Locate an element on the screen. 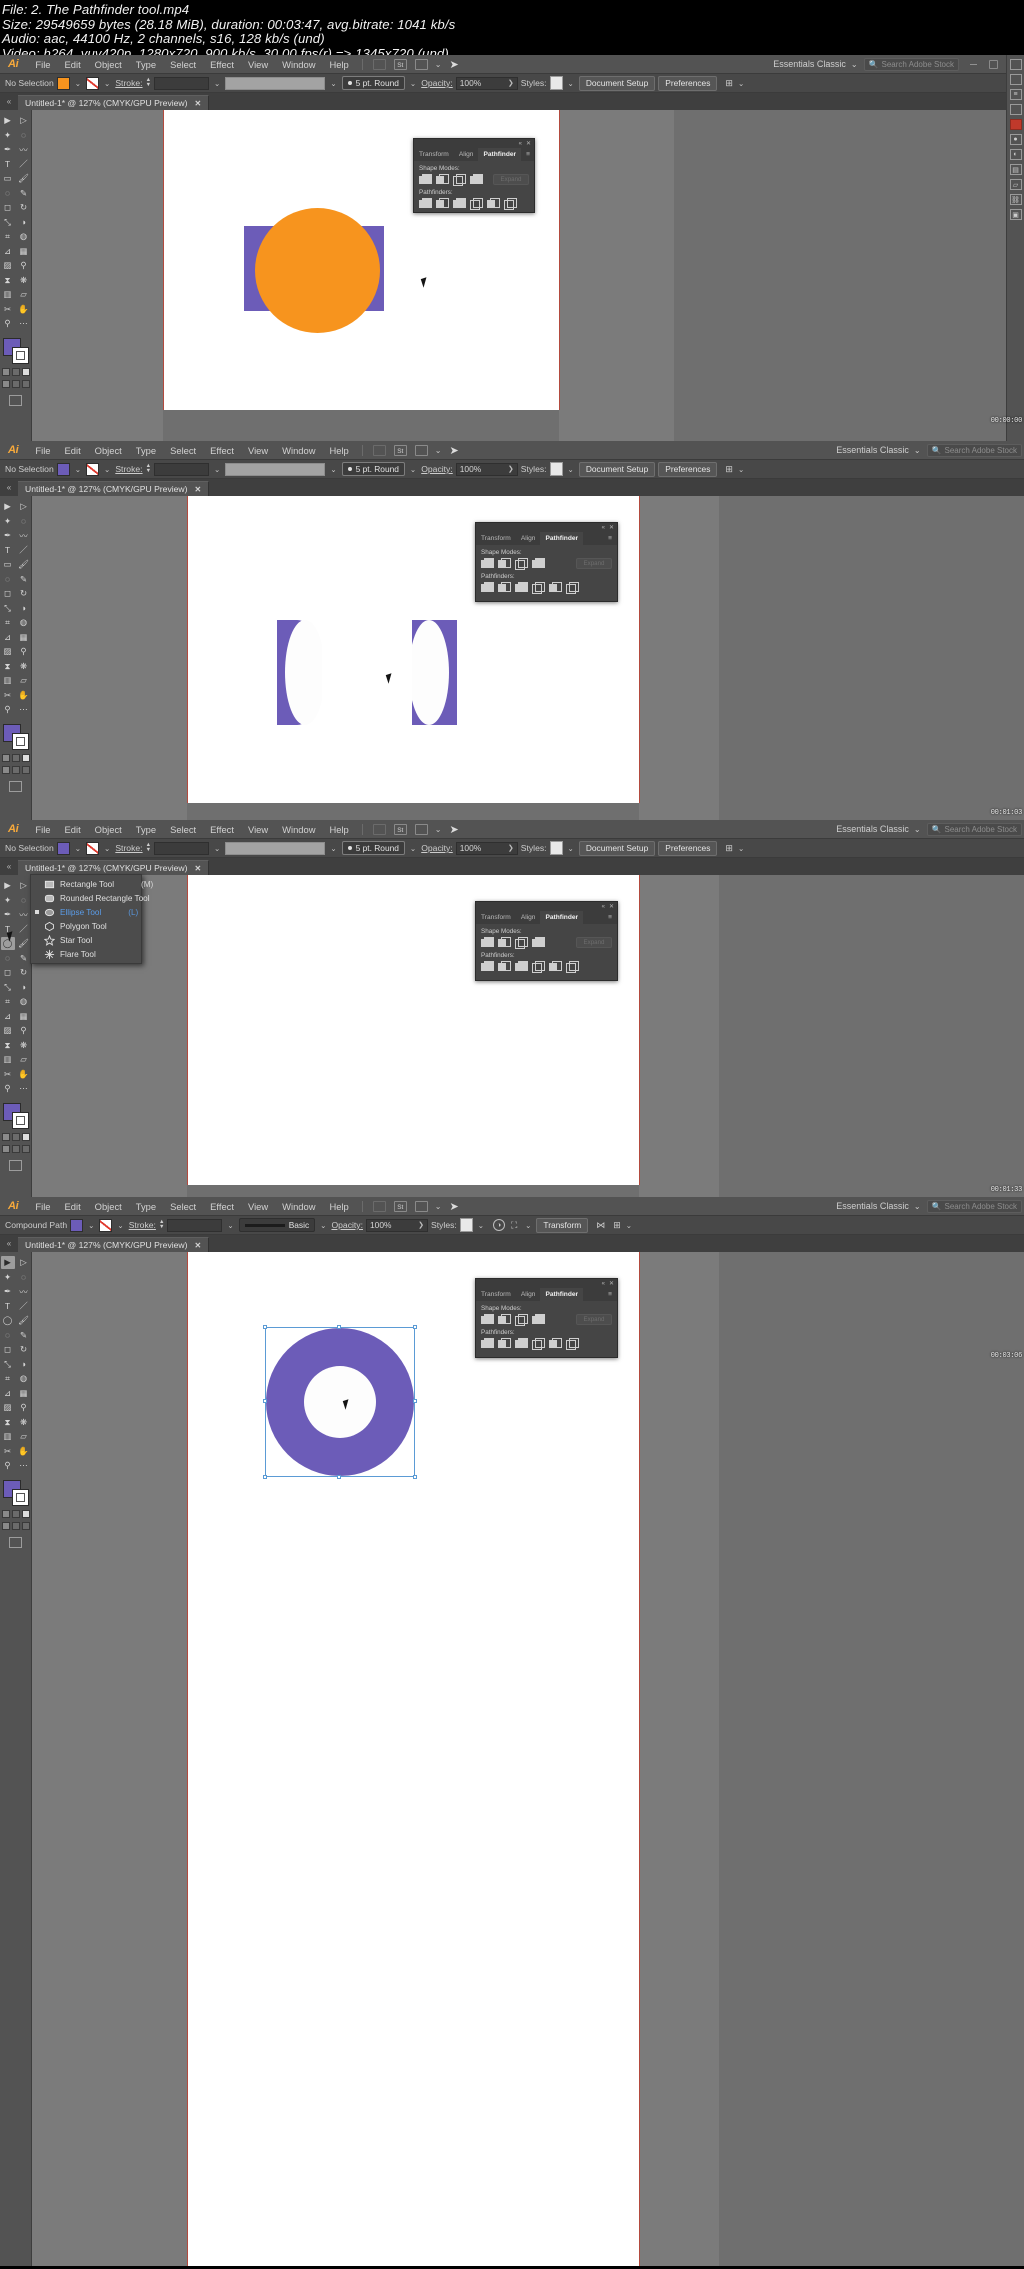  stock-icon: St is located at coordinates (400, 1206).